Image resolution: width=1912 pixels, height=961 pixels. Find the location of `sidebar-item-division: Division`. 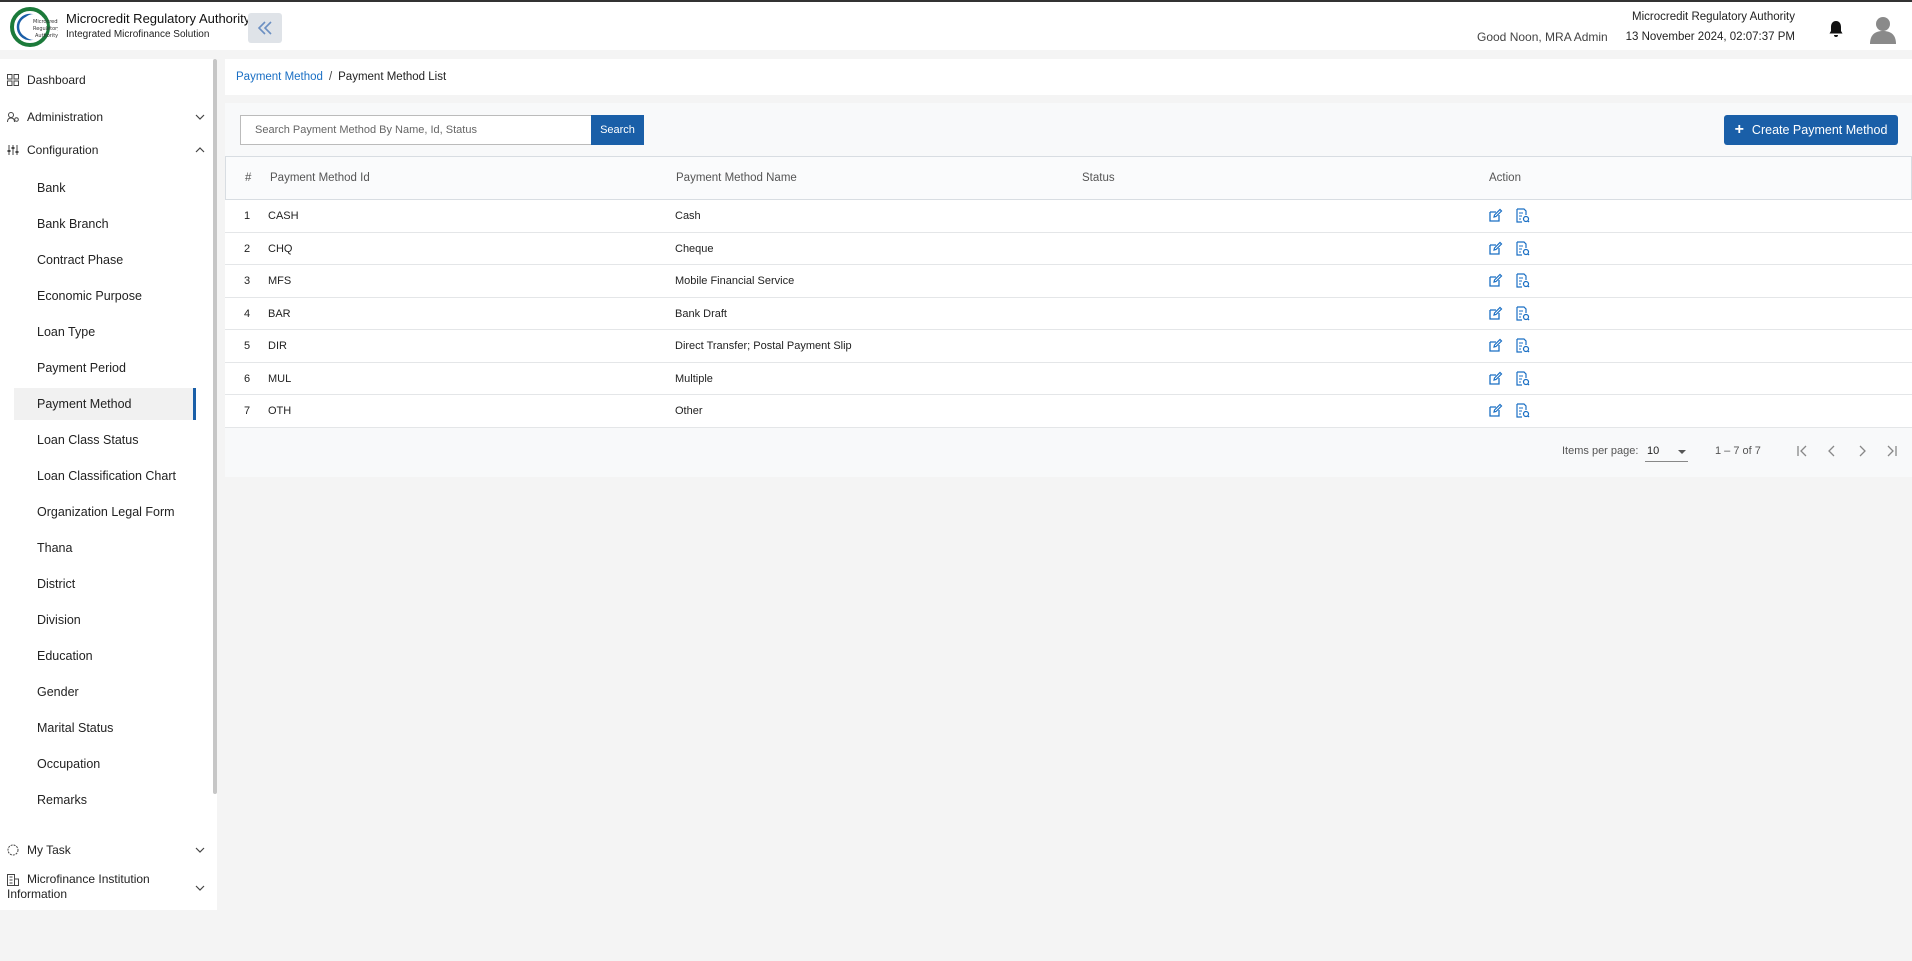

sidebar-item-division: Division is located at coordinates (105, 620).